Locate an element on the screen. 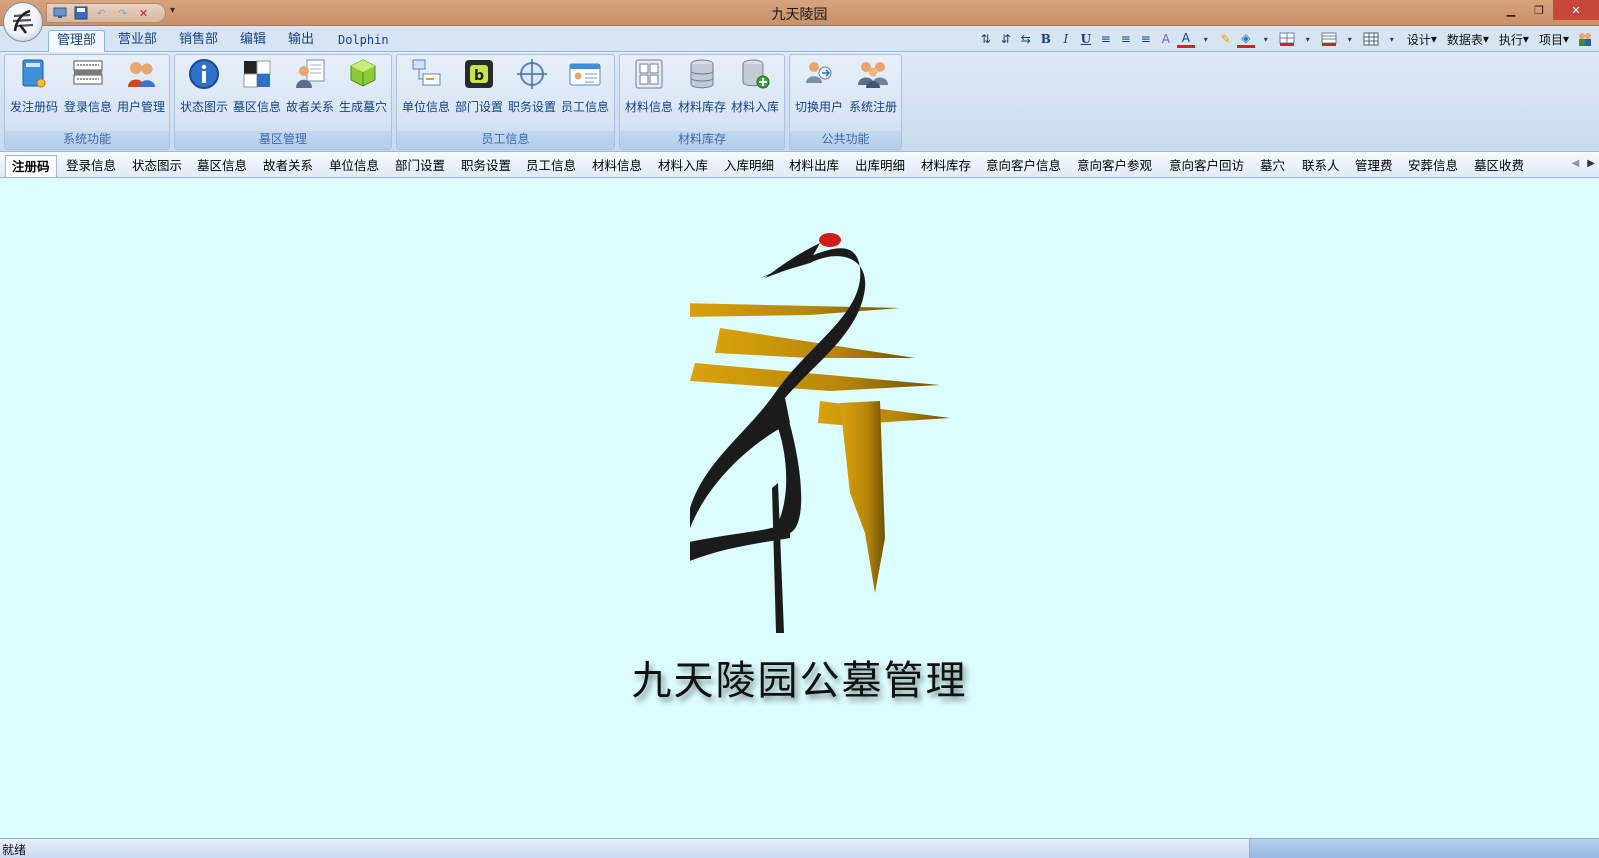  doc-tab-department-settings: 部门设置 is located at coordinates (420, 166).